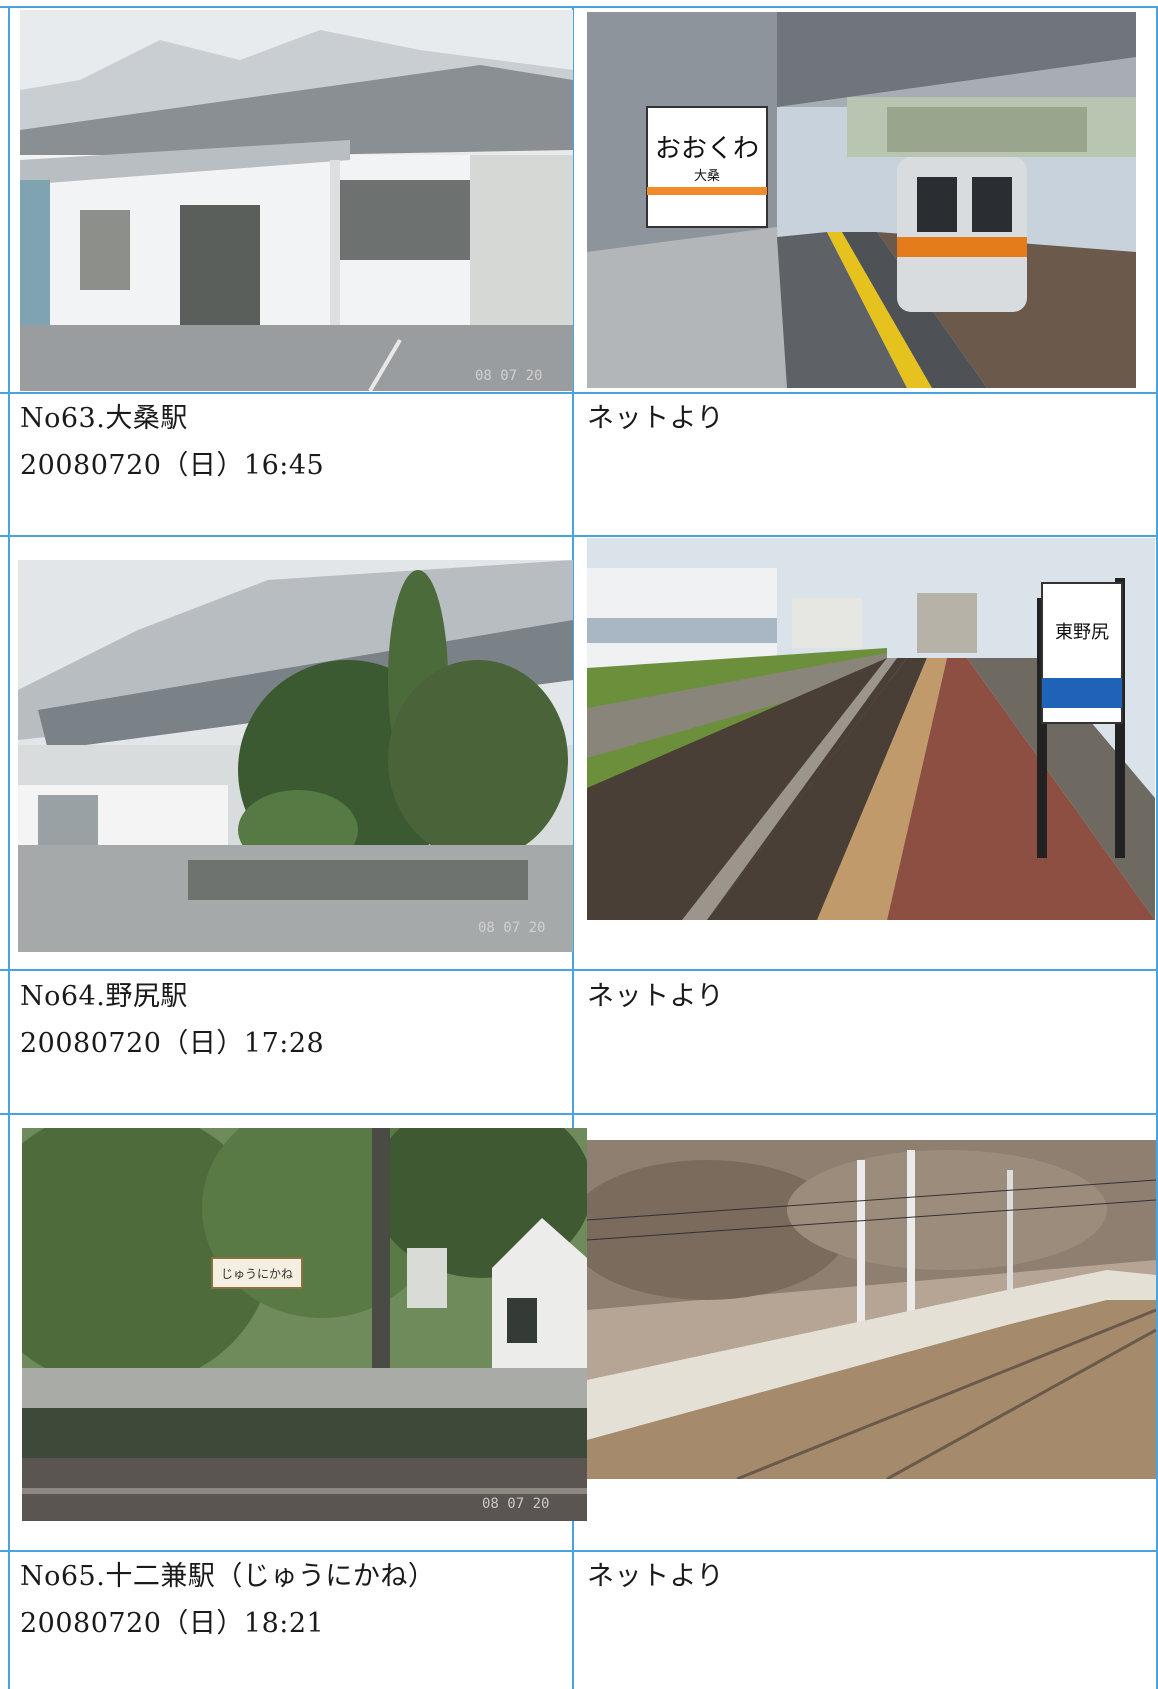 This screenshot has width=1158, height=1689. I want to click on table-border-left, so click(9, 848).